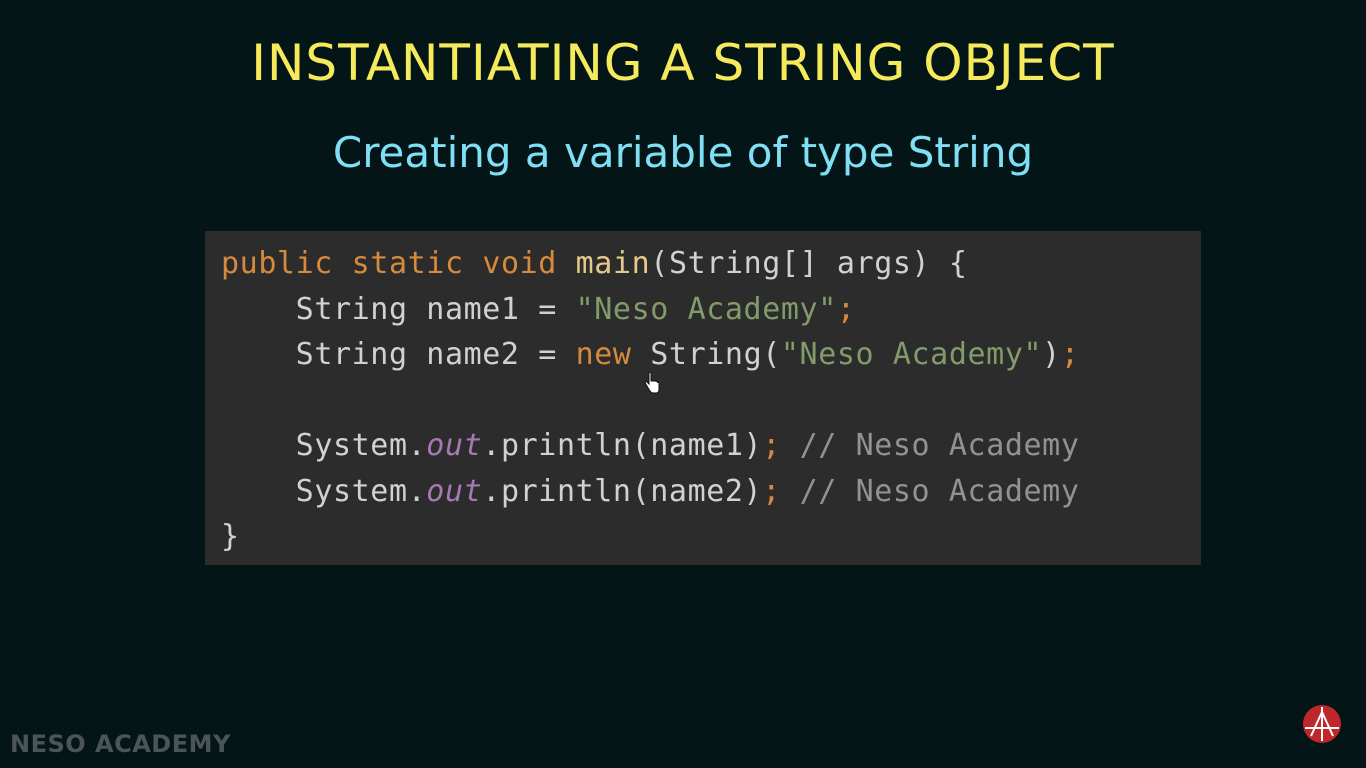  What do you see at coordinates (519, 263) in the screenshot?
I see `keyword-void: void` at bounding box center [519, 263].